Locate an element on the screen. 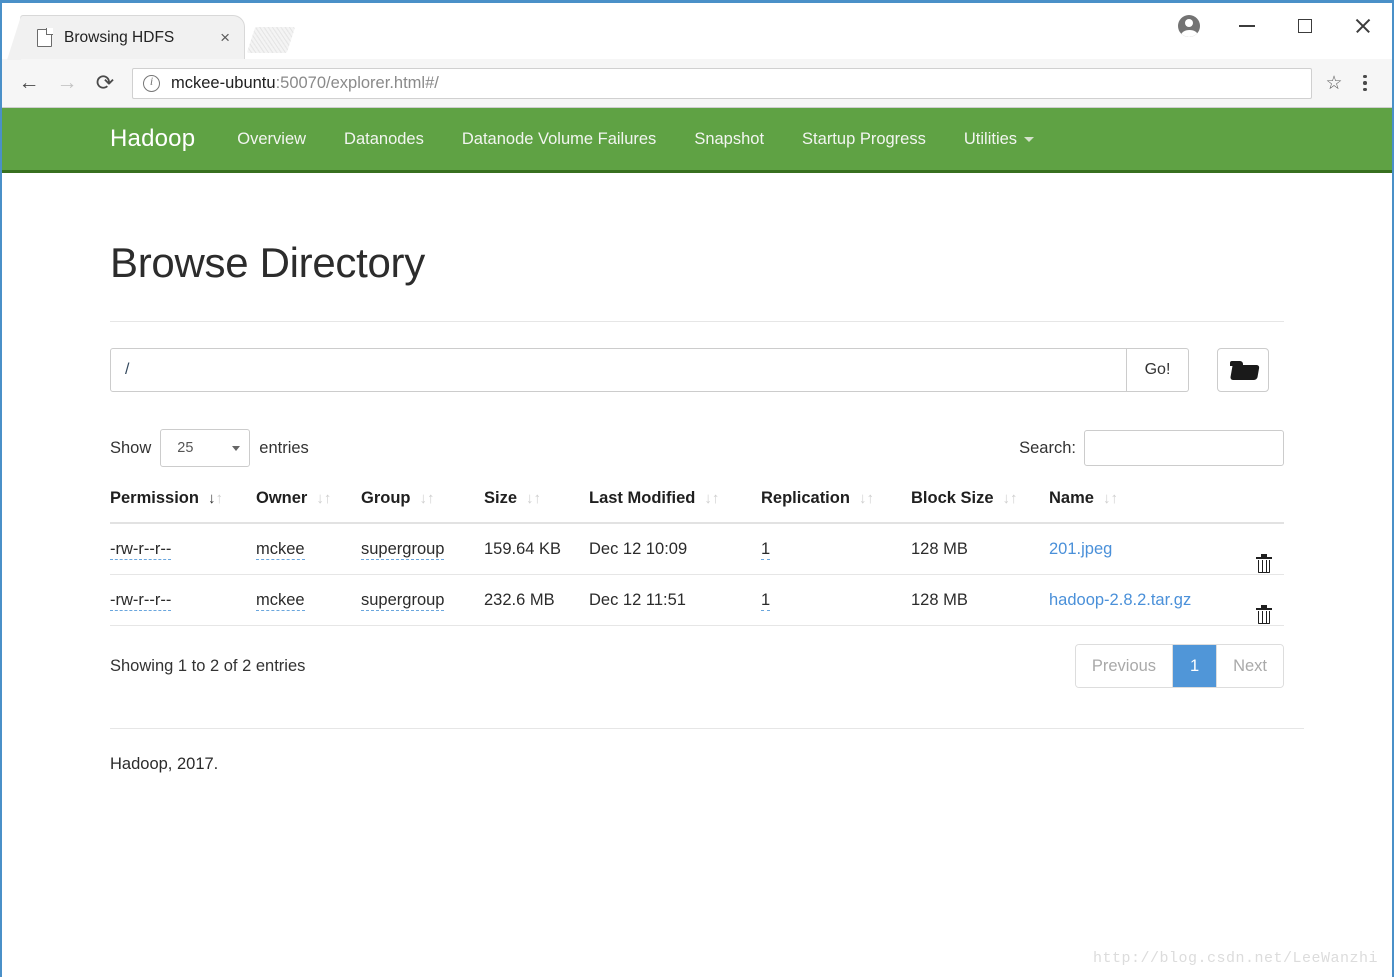 Image resolution: width=1394 pixels, height=977 pixels. brand-hadoop: Hadoop is located at coordinates (152, 139).